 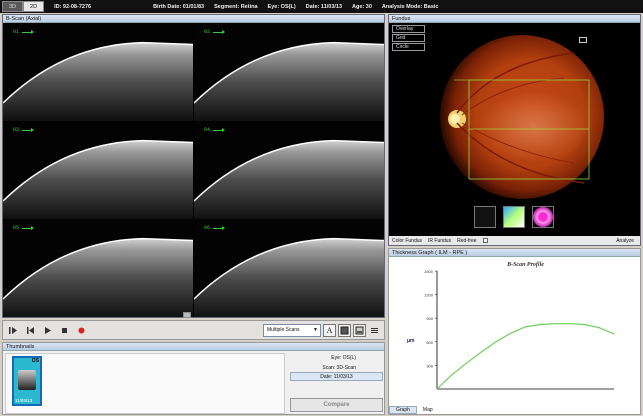 What do you see at coordinates (81, 330) in the screenshot?
I see `record-icon` at bounding box center [81, 330].